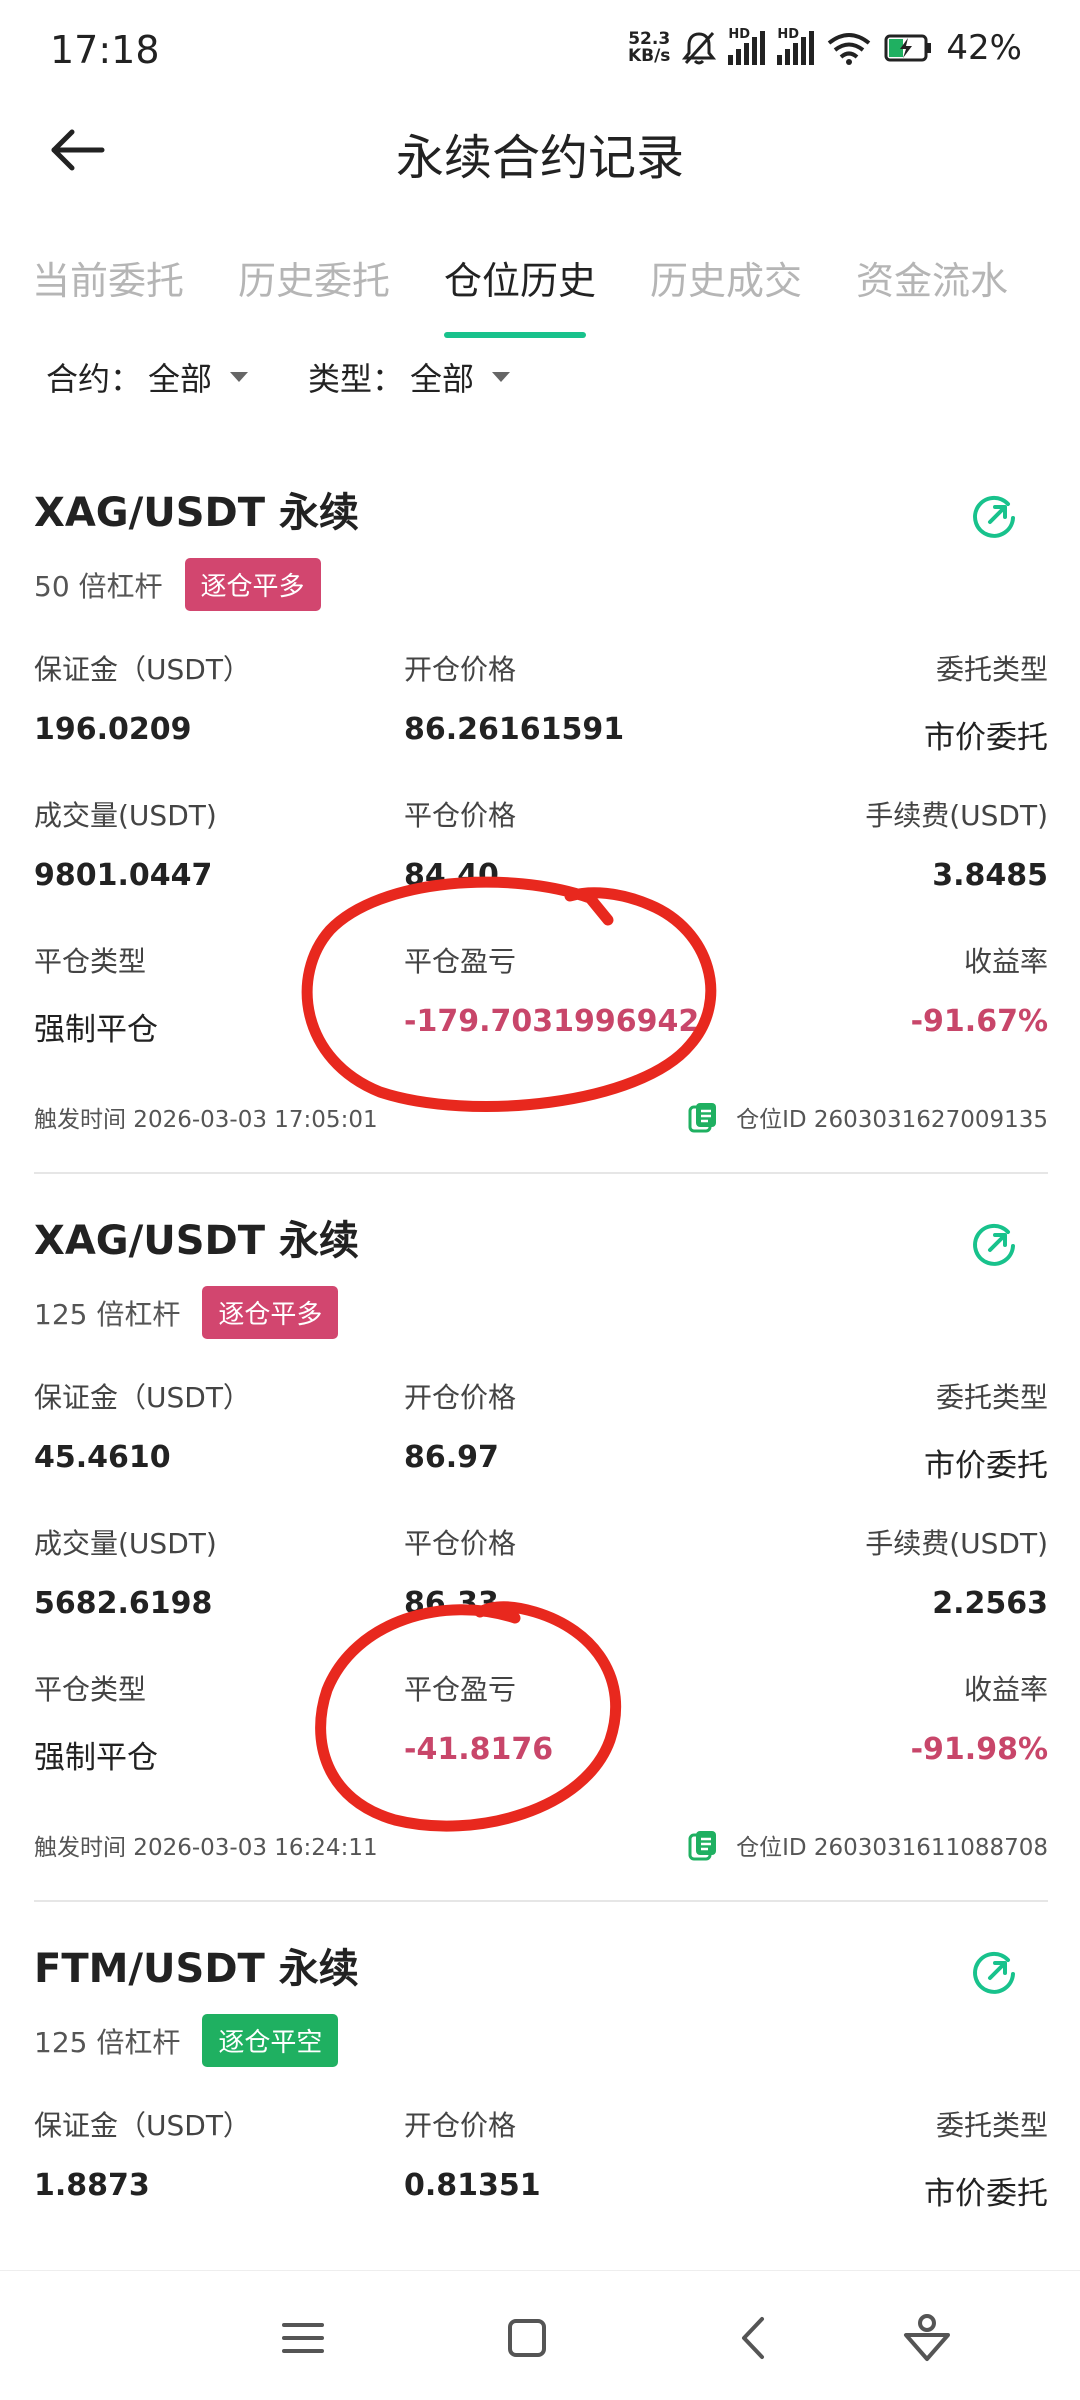 This screenshot has width=1080, height=2400. I want to click on assistant-icon, so click(927, 2338).